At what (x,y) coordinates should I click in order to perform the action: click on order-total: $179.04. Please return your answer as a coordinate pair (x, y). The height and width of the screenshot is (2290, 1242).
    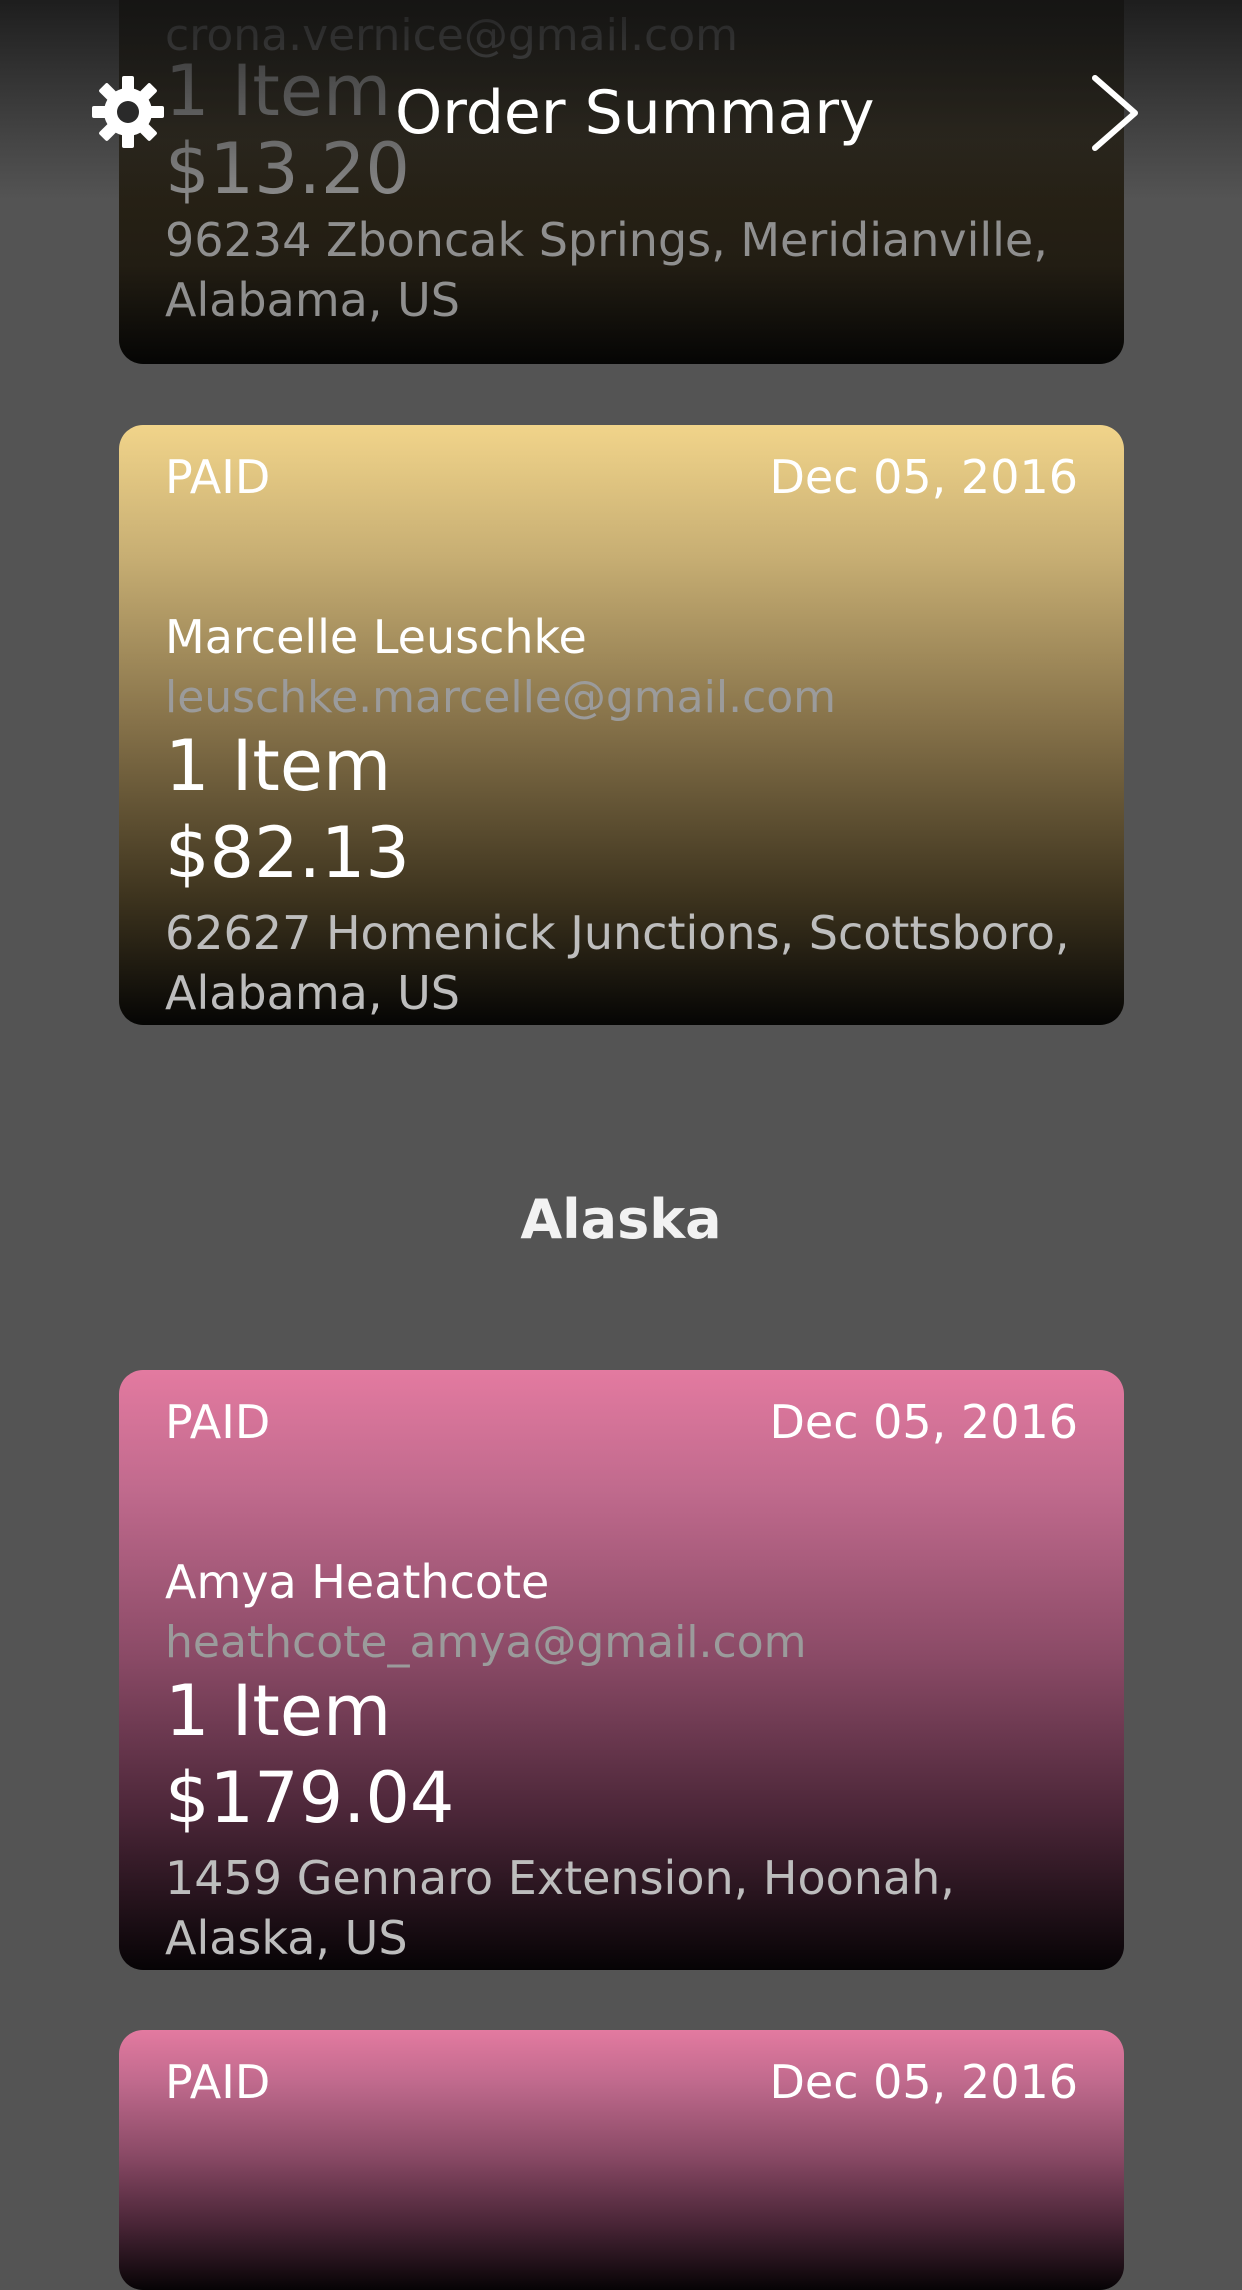
    Looking at the image, I should click on (310, 1798).